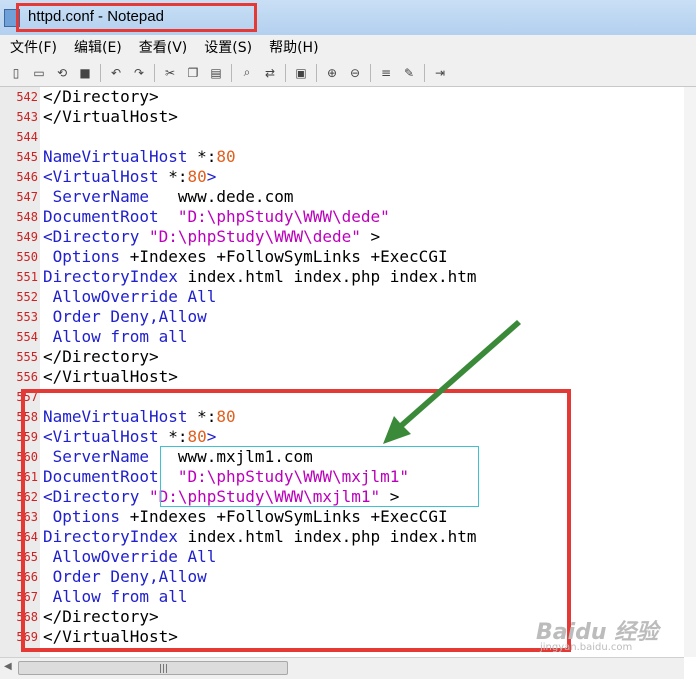 The width and height of the screenshot is (696, 679). I want to click on watermark-url: jingyan.baidu.com, so click(586, 647).